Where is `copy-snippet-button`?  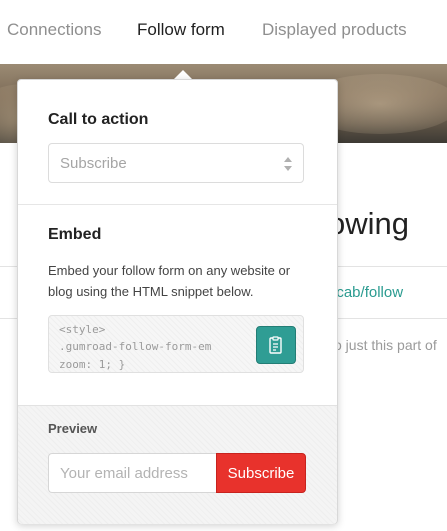
copy-snippet-button is located at coordinates (276, 345).